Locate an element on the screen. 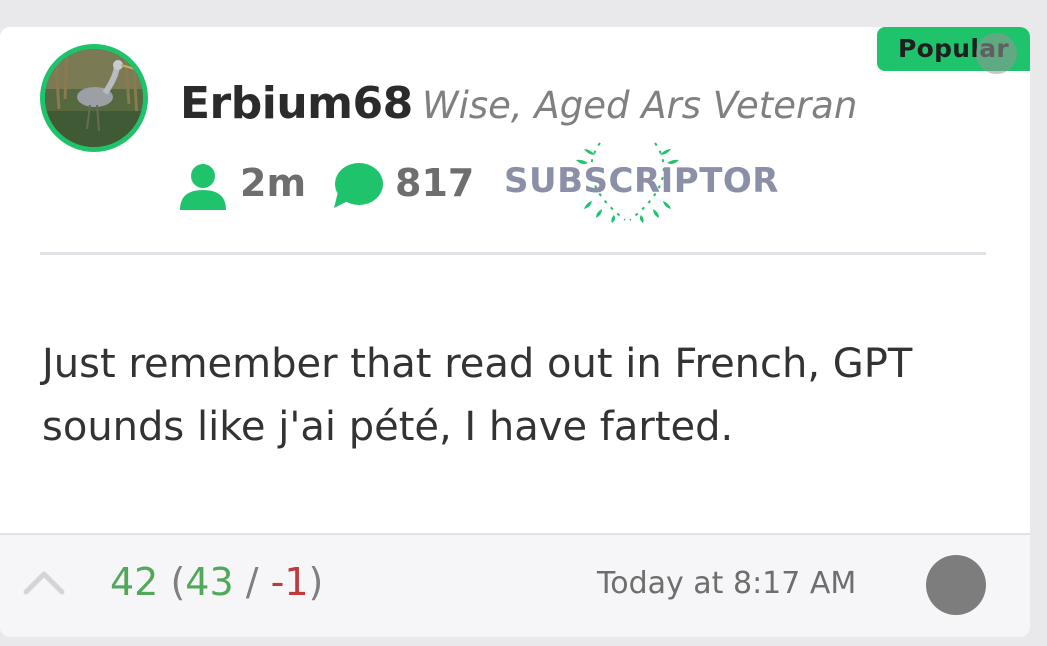  subscriptor-label: SUBSCRIPTOR is located at coordinates (641, 181).